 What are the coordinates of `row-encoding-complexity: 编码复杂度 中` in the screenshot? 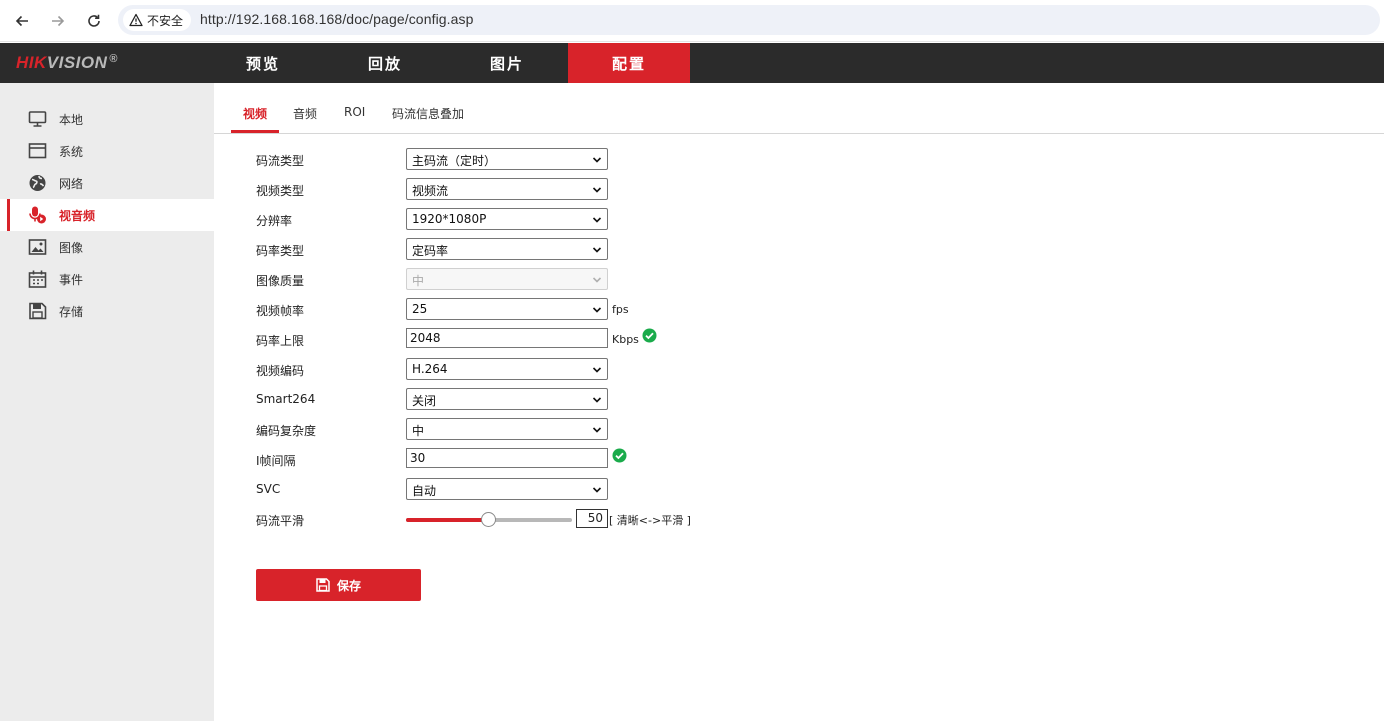 It's located at (606, 429).